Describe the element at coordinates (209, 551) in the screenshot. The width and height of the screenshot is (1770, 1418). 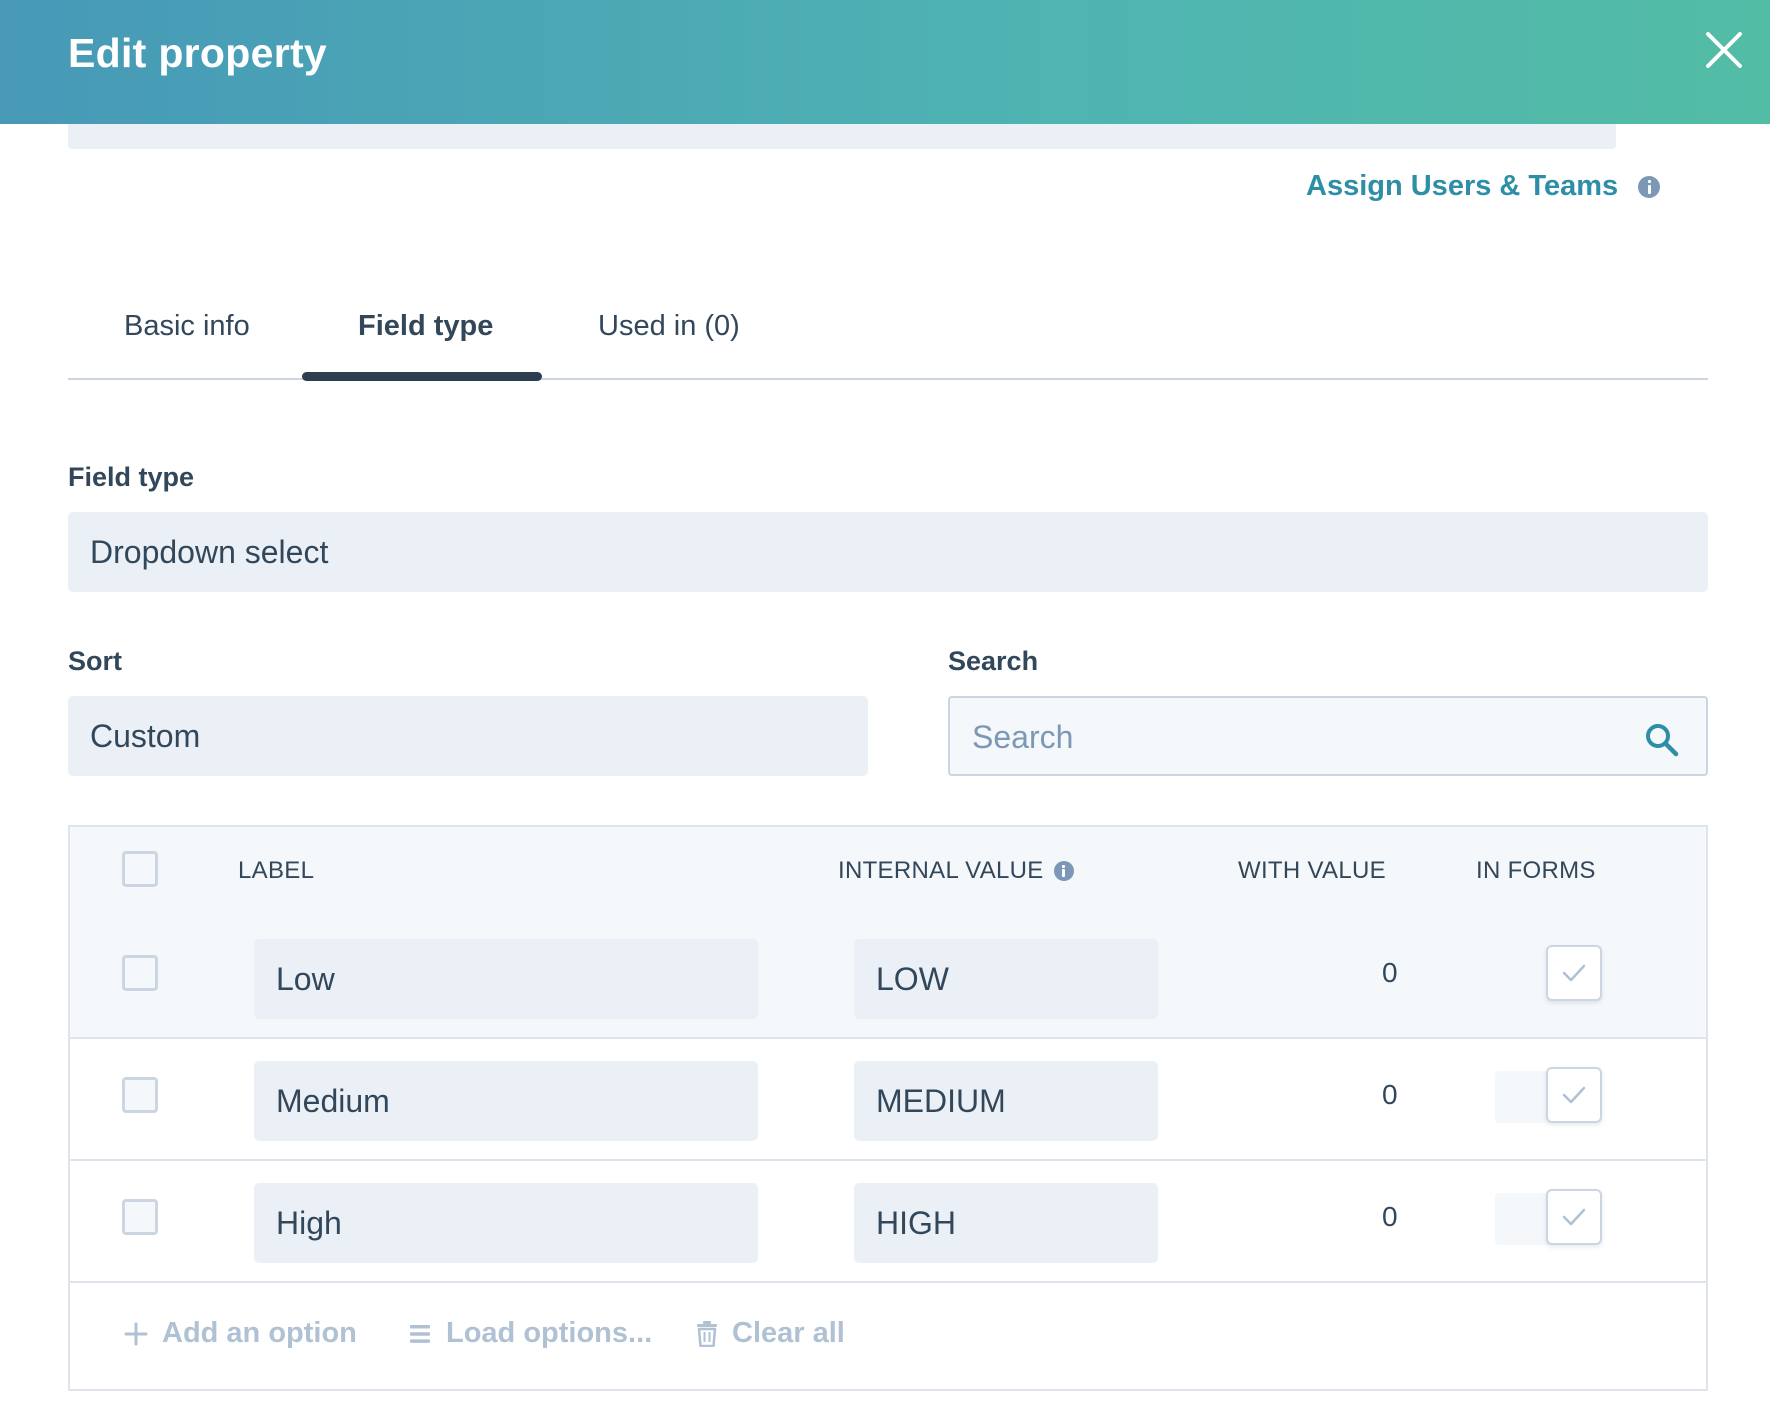
I see `field-type-value: Dropdown select` at that location.